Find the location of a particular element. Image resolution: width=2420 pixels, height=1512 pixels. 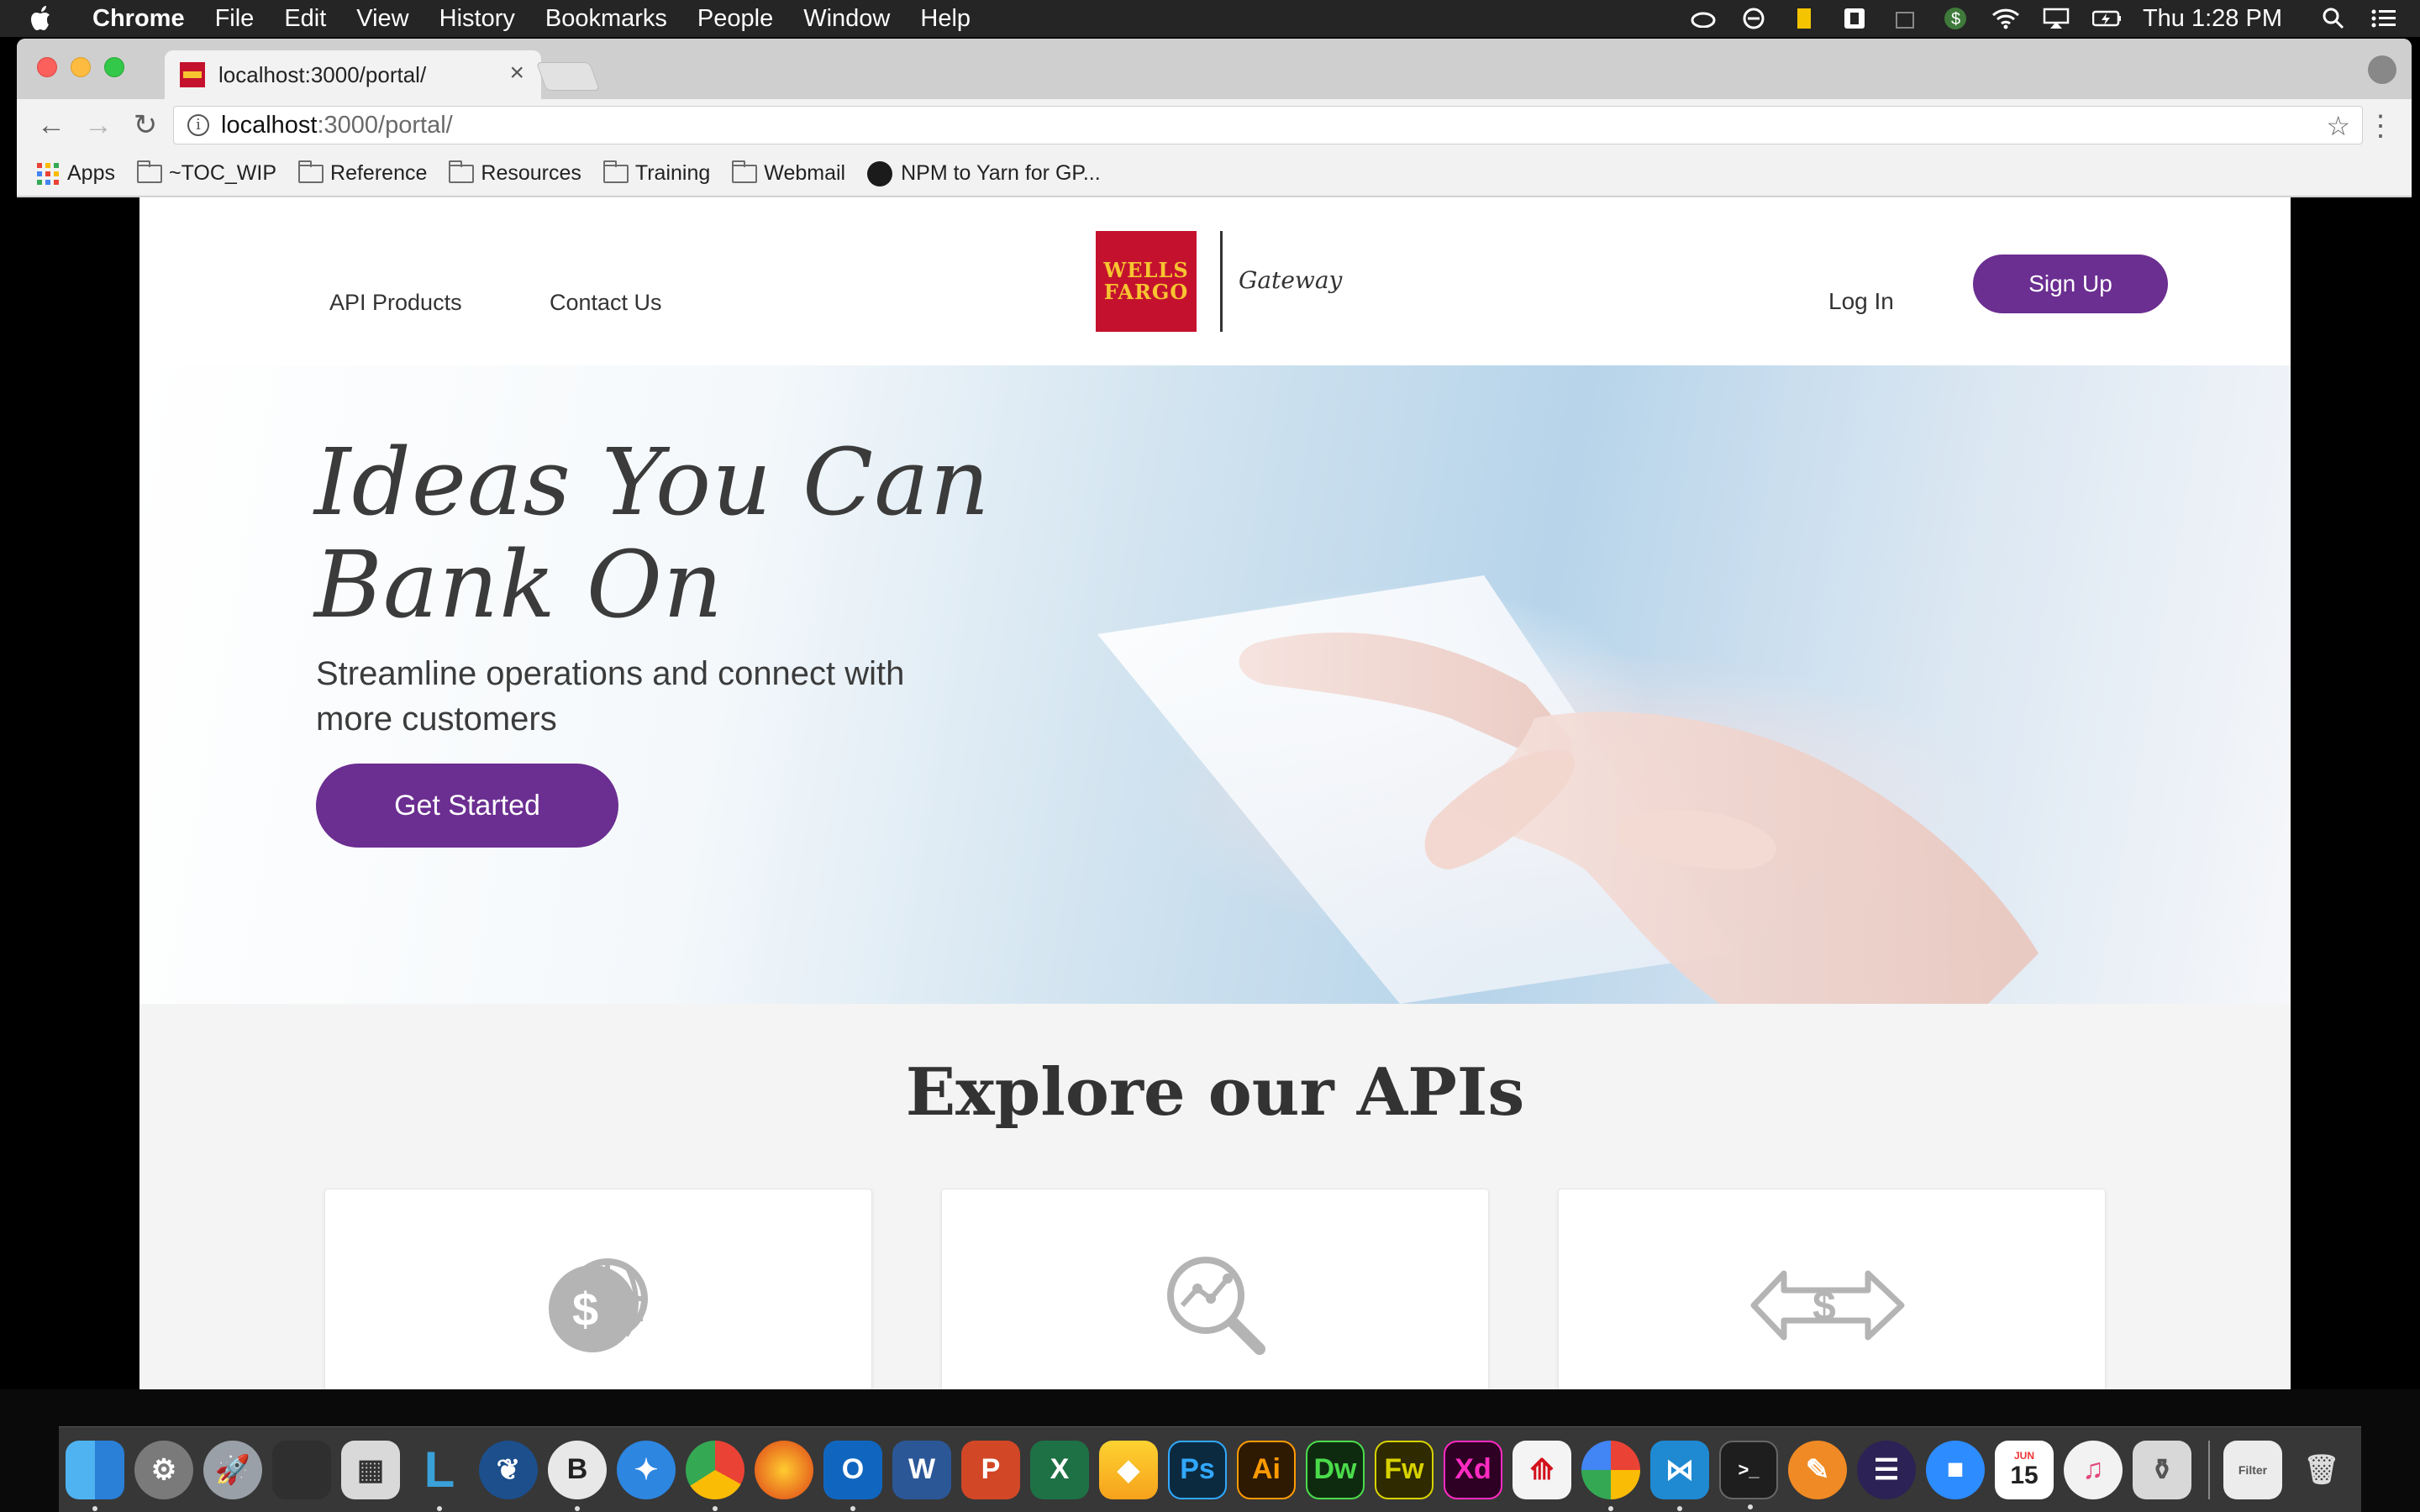

archive-status-icon is located at coordinates (1905, 18).